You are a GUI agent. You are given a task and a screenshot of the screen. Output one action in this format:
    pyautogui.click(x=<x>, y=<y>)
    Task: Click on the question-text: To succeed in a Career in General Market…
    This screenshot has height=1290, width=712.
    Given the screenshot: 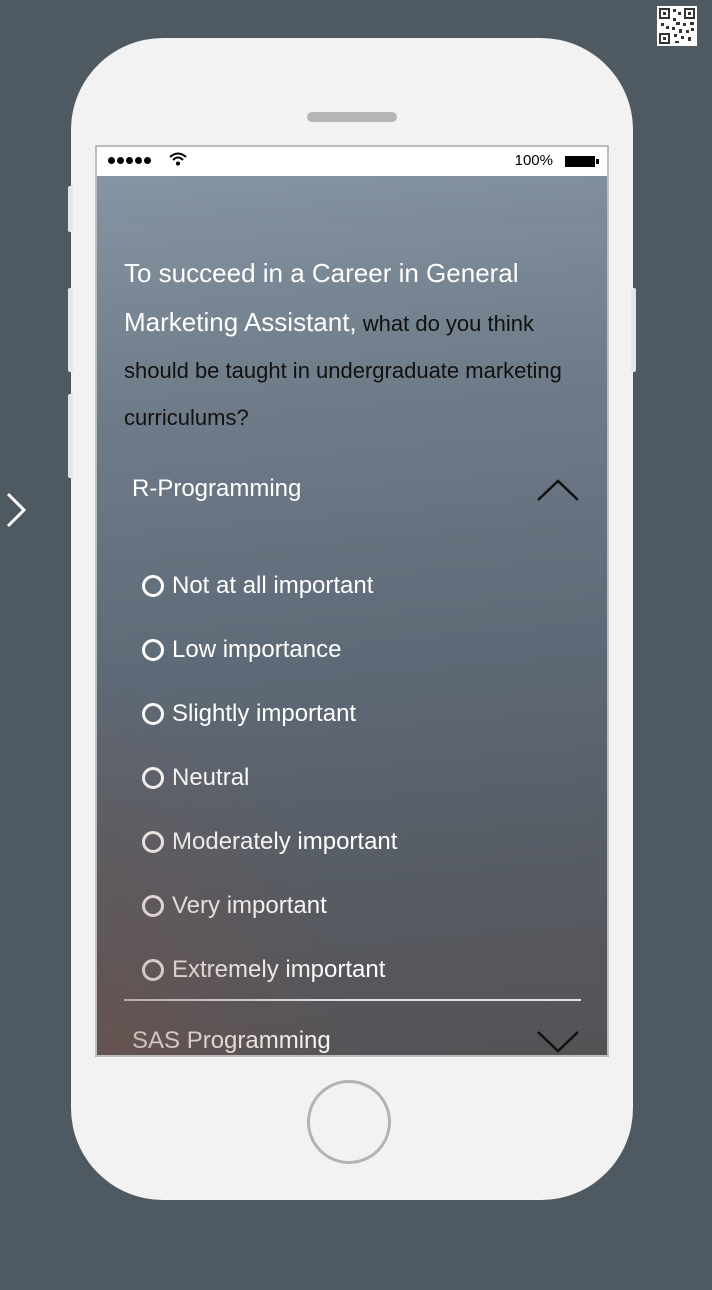 What is the action you would take?
    pyautogui.click(x=359, y=347)
    